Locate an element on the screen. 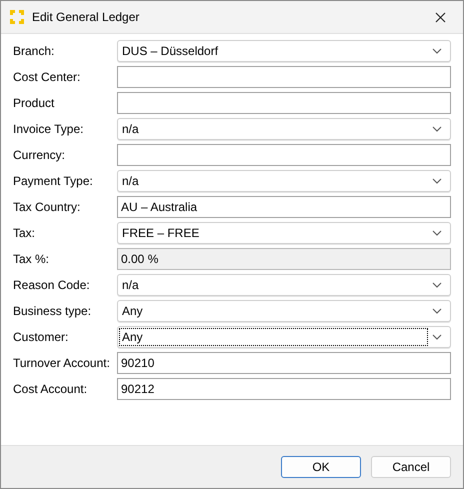 The width and height of the screenshot is (464, 489). field-label: Tax: is located at coordinates (24, 233).